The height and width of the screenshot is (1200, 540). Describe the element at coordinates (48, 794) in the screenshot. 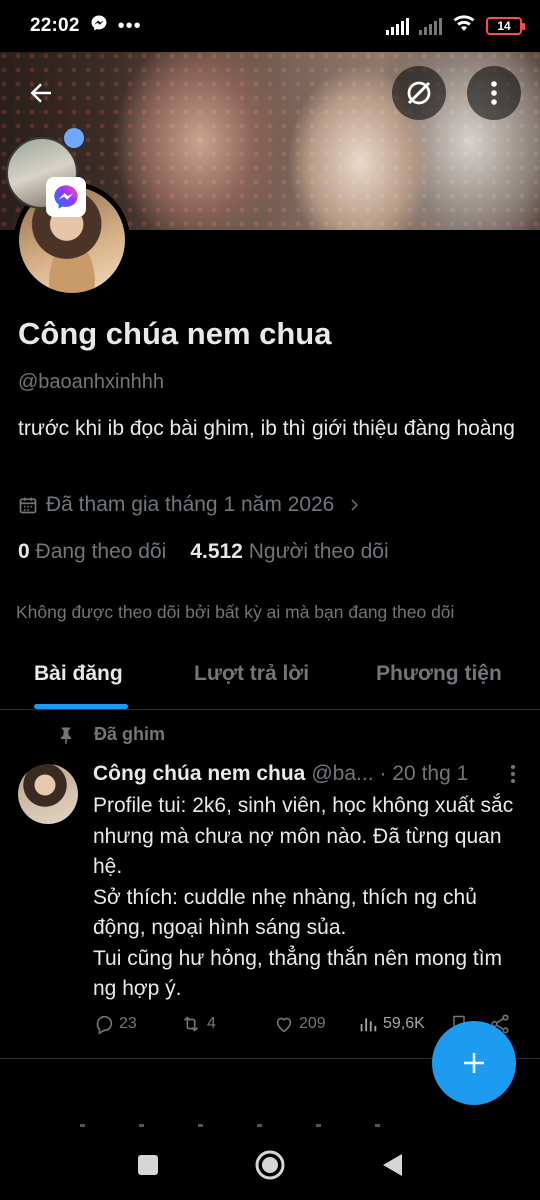

I see `post-author-avatar` at that location.